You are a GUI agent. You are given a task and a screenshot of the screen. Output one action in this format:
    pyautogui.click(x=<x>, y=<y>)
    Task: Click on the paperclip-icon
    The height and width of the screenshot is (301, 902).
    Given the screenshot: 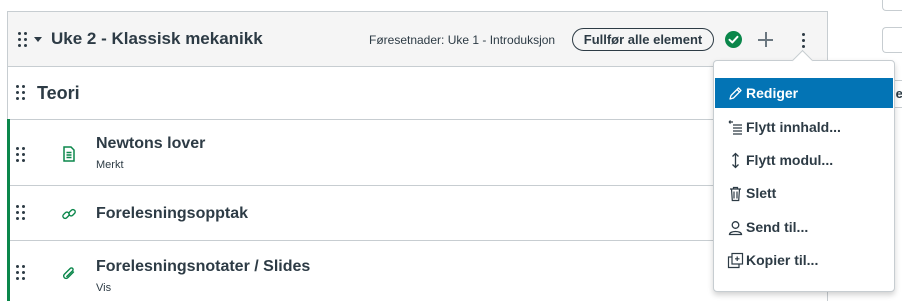 What is the action you would take?
    pyautogui.click(x=69, y=274)
    